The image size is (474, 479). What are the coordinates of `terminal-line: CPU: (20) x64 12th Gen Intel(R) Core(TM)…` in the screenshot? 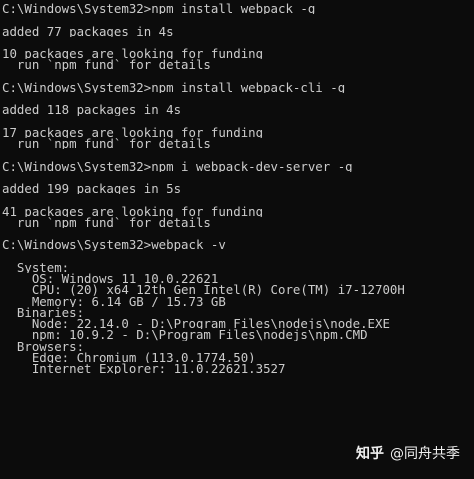 It's located at (203, 290).